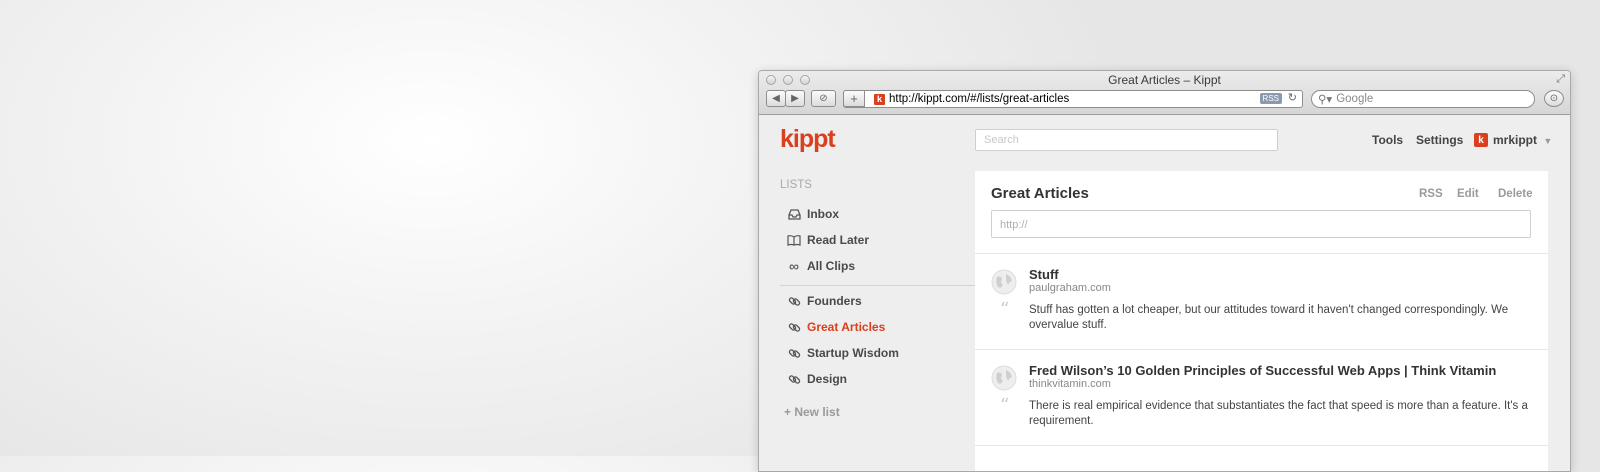 The height and width of the screenshot is (472, 1600). What do you see at coordinates (831, 266) in the screenshot?
I see `sidebar-item-label: All Clips` at bounding box center [831, 266].